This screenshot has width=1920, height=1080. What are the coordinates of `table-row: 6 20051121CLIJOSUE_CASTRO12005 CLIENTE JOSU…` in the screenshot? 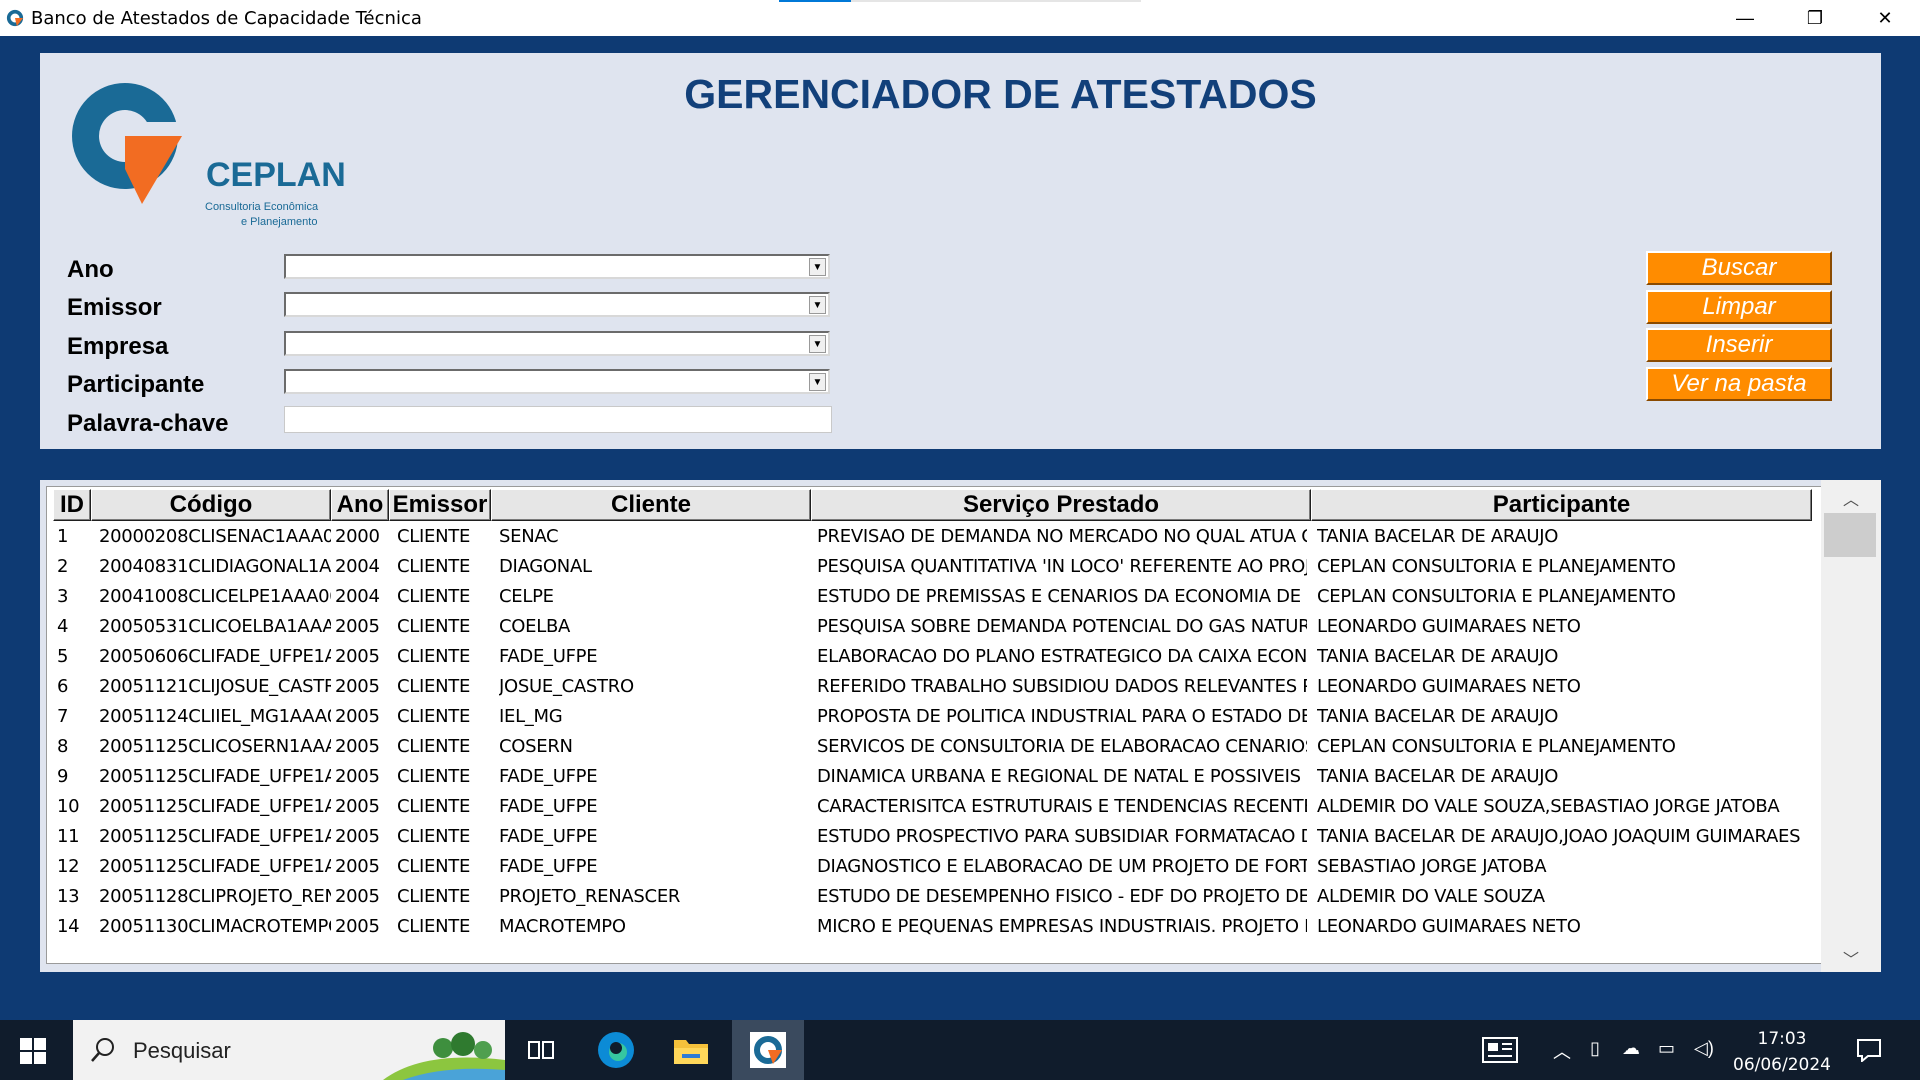 It's located at (934, 688).